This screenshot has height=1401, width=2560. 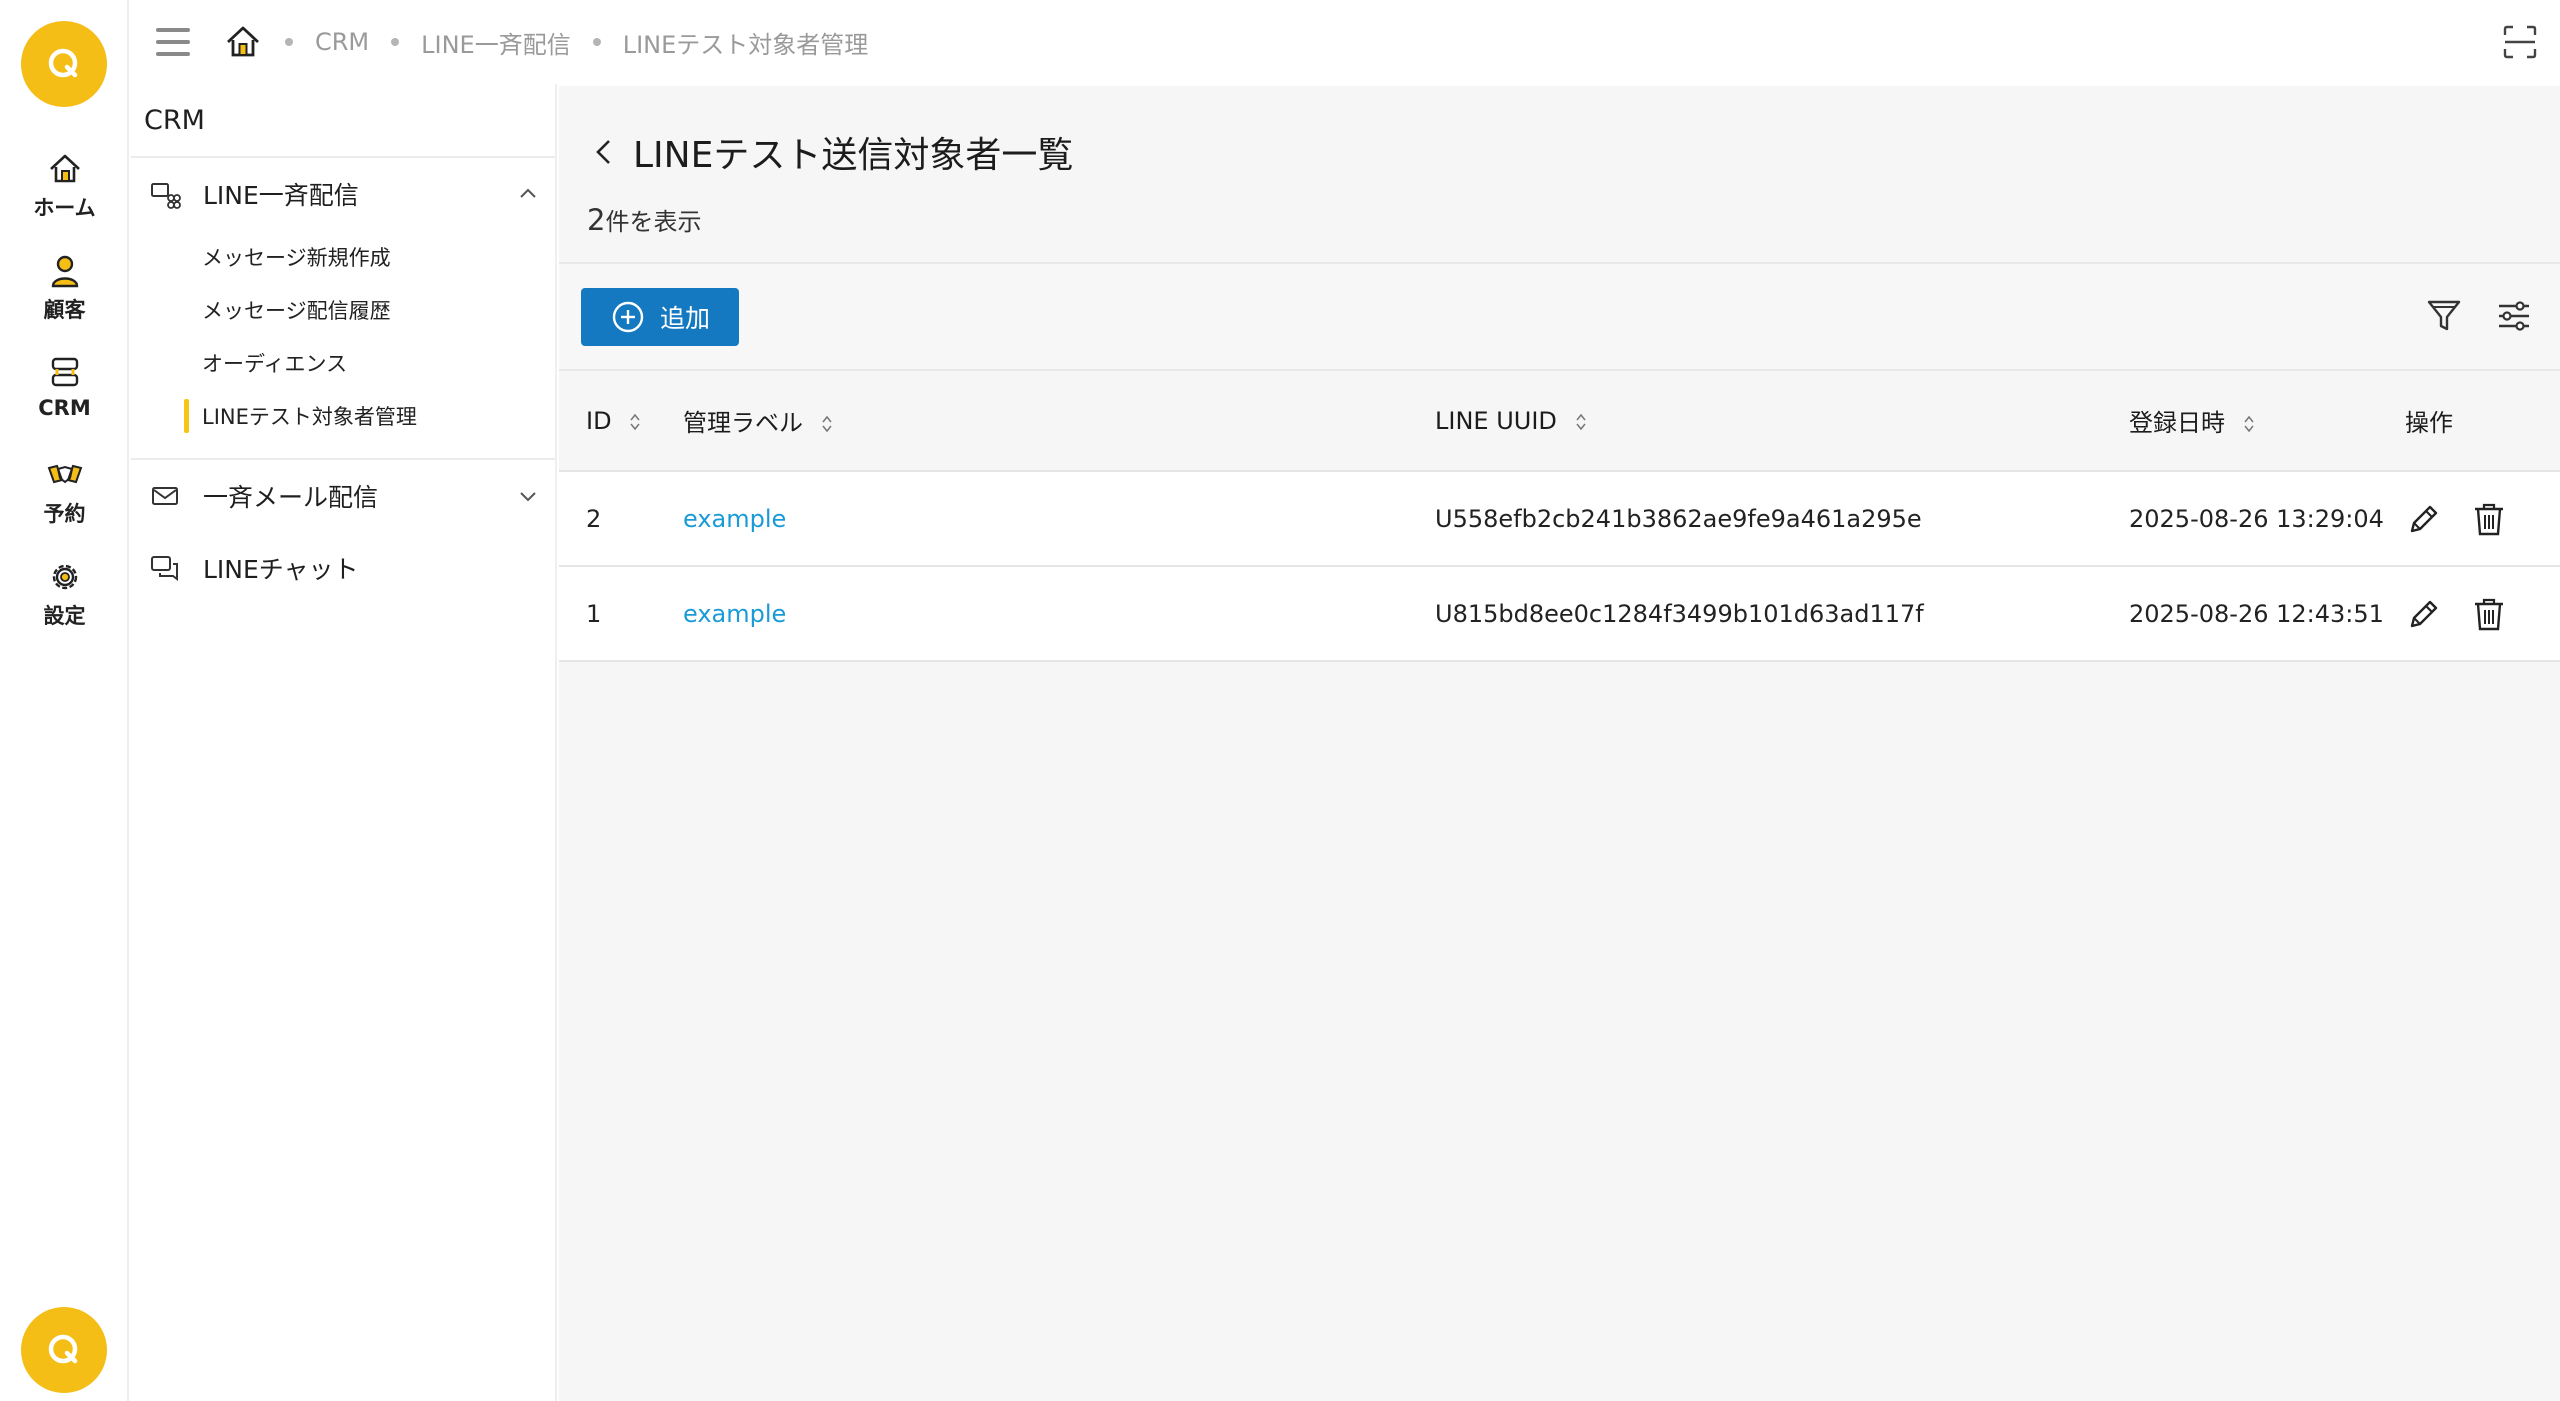 What do you see at coordinates (2482, 421) in the screenshot?
I see `col-header-actions: 操作` at bounding box center [2482, 421].